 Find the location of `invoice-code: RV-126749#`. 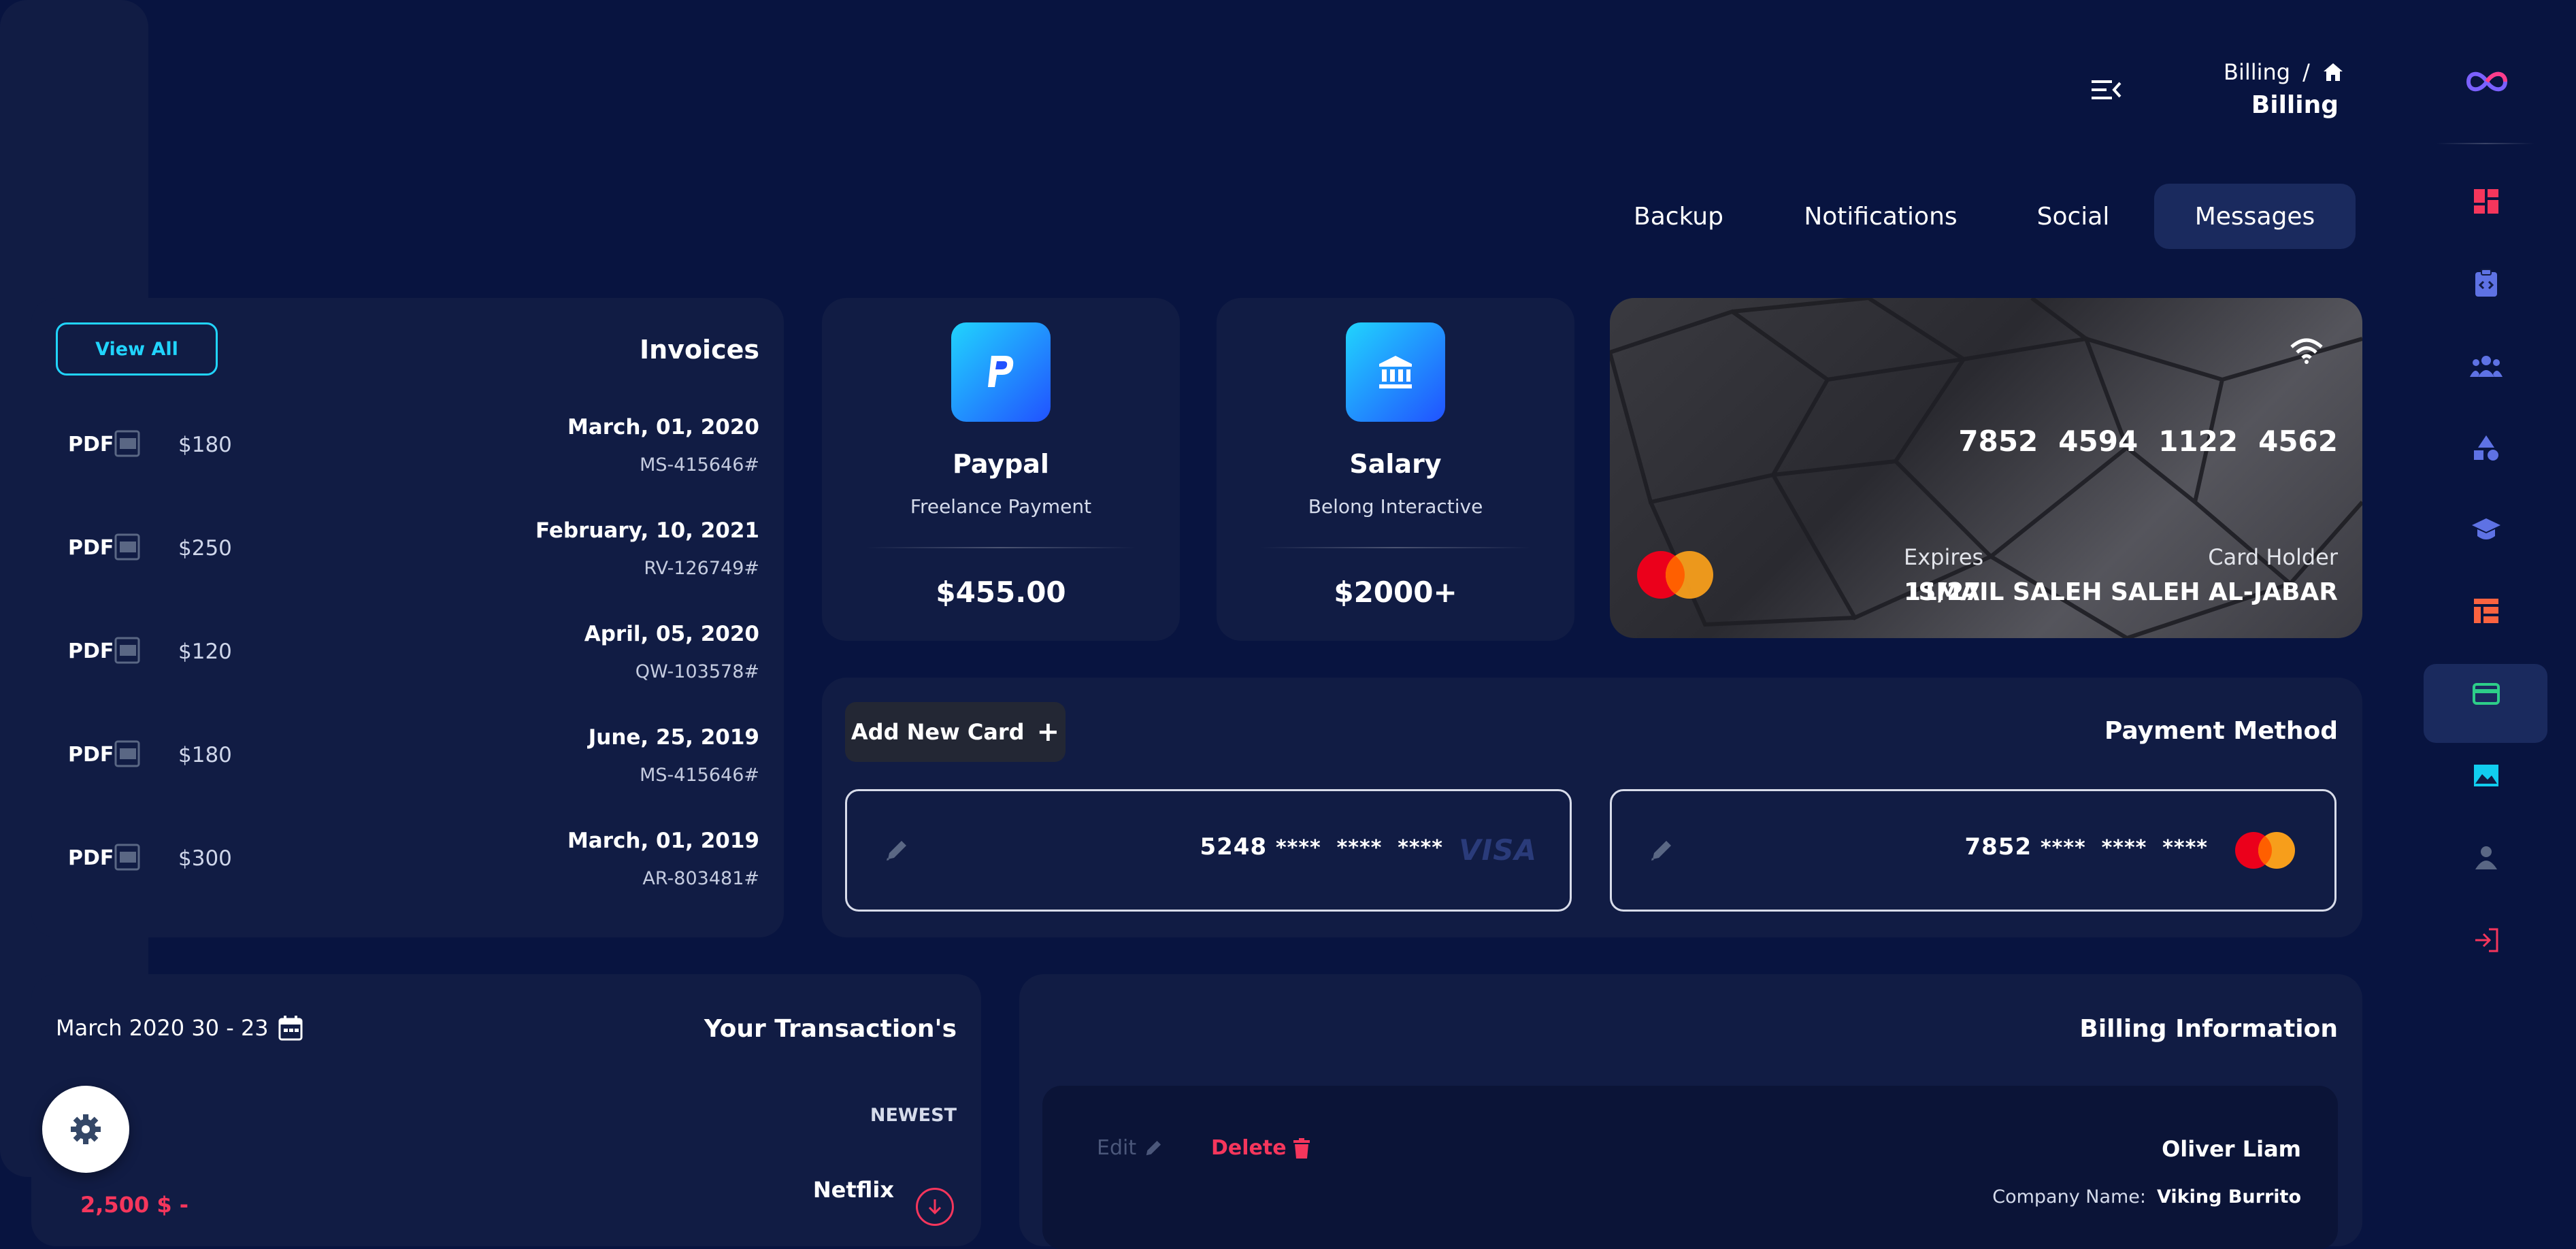

invoice-code: RV-126749# is located at coordinates (702, 568).